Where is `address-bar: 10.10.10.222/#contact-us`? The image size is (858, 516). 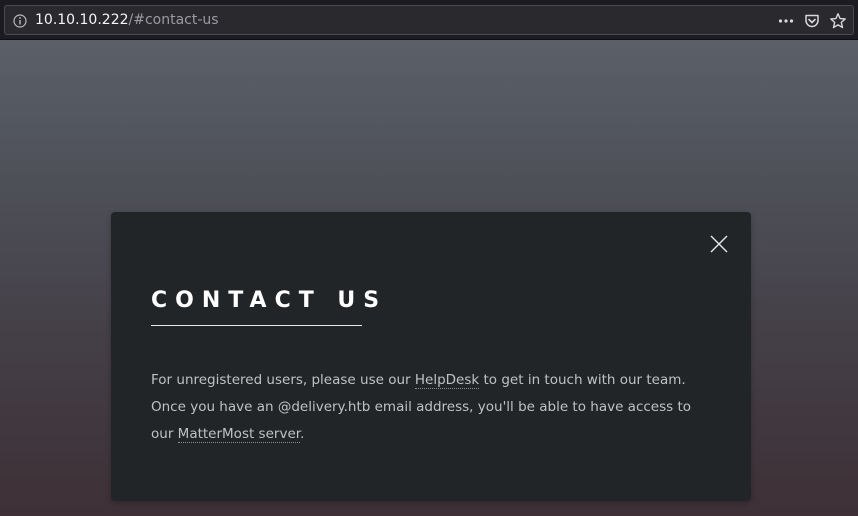
address-bar: 10.10.10.222/#contact-us is located at coordinates (429, 20).